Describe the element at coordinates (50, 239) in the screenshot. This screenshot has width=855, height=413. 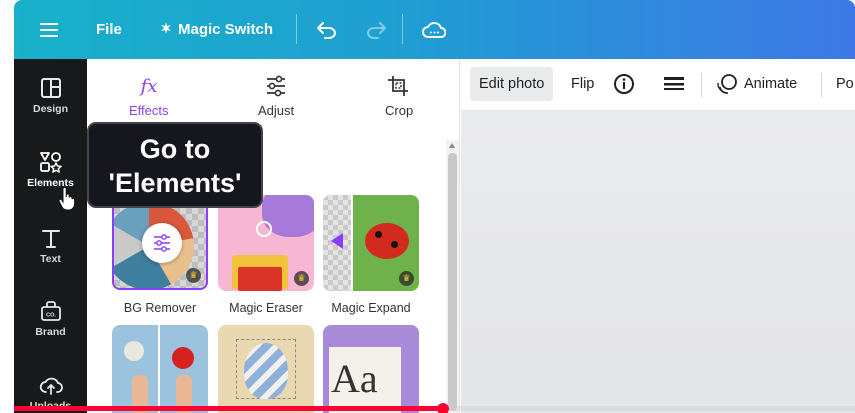
I see `text-icon` at that location.